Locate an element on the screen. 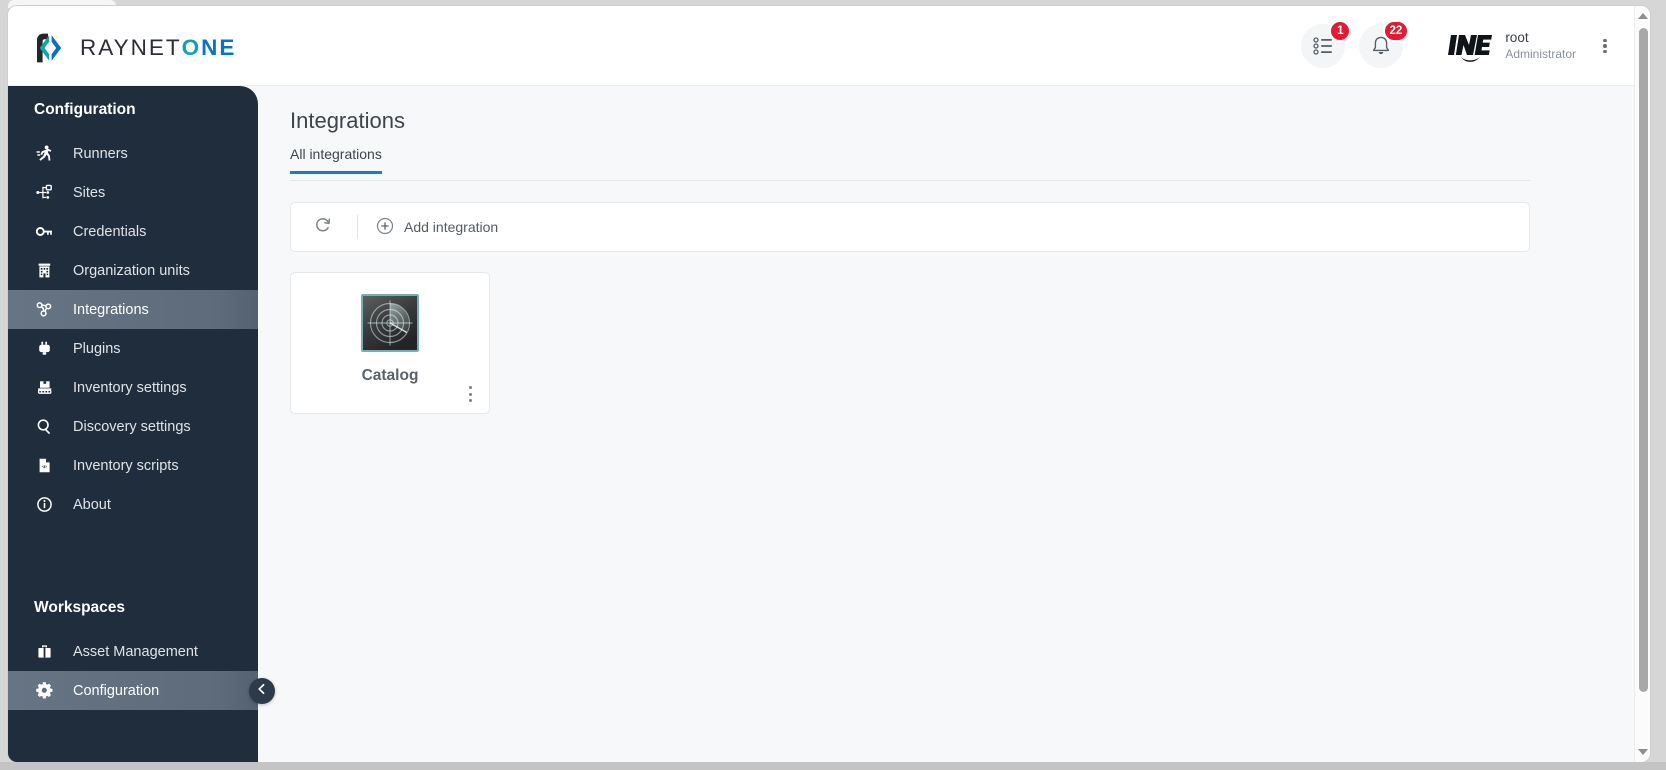 The height and width of the screenshot is (770, 1666). sidebar-item-configuration: Configuration is located at coordinates (133, 690).